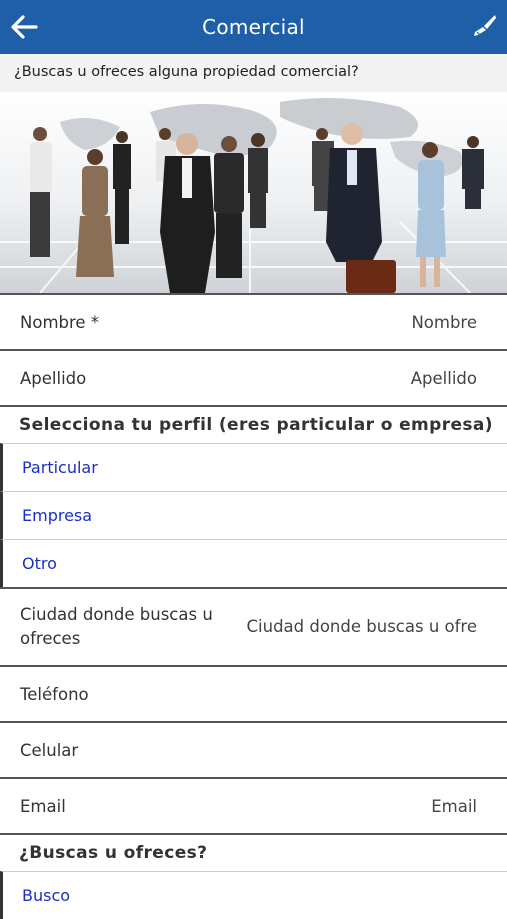 Image resolution: width=507 pixels, height=919 pixels. What do you see at coordinates (116, 626) in the screenshot?
I see `ciudad-label: Ciudad donde buscas u ofreces` at bounding box center [116, 626].